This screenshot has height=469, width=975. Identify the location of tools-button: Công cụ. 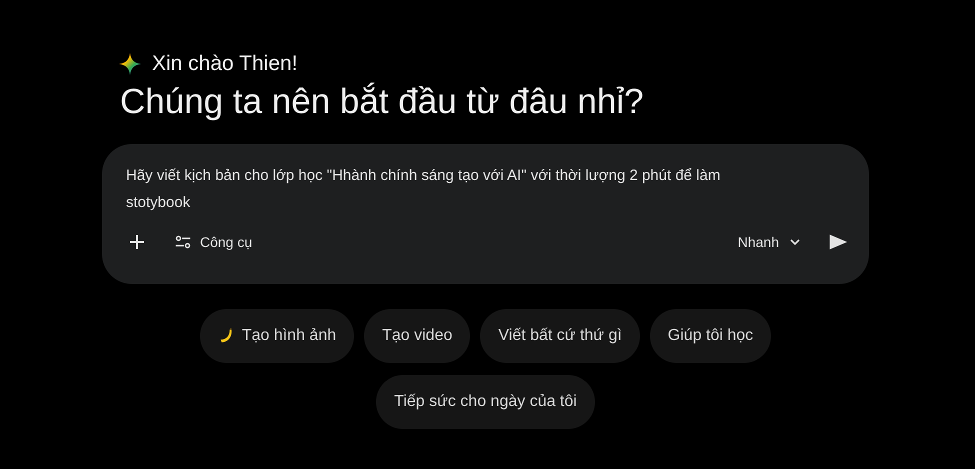
(213, 242).